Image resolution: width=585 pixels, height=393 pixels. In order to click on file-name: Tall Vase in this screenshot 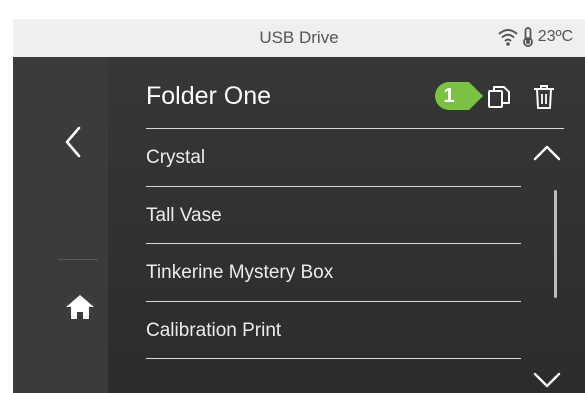, I will do `click(184, 215)`.